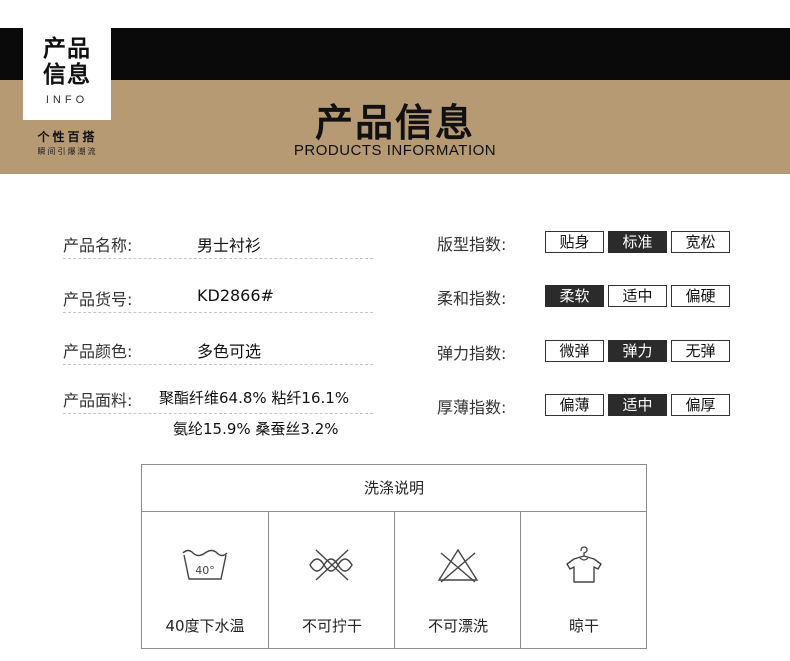 This screenshot has width=790, height=661. Describe the element at coordinates (574, 296) in the screenshot. I see `index-option: 柔软` at that location.